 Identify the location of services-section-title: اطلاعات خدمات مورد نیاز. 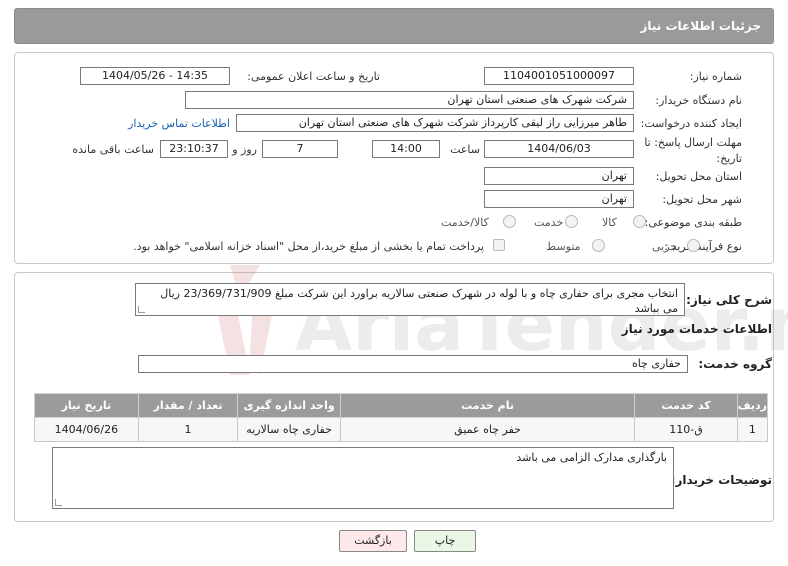
(696, 329).